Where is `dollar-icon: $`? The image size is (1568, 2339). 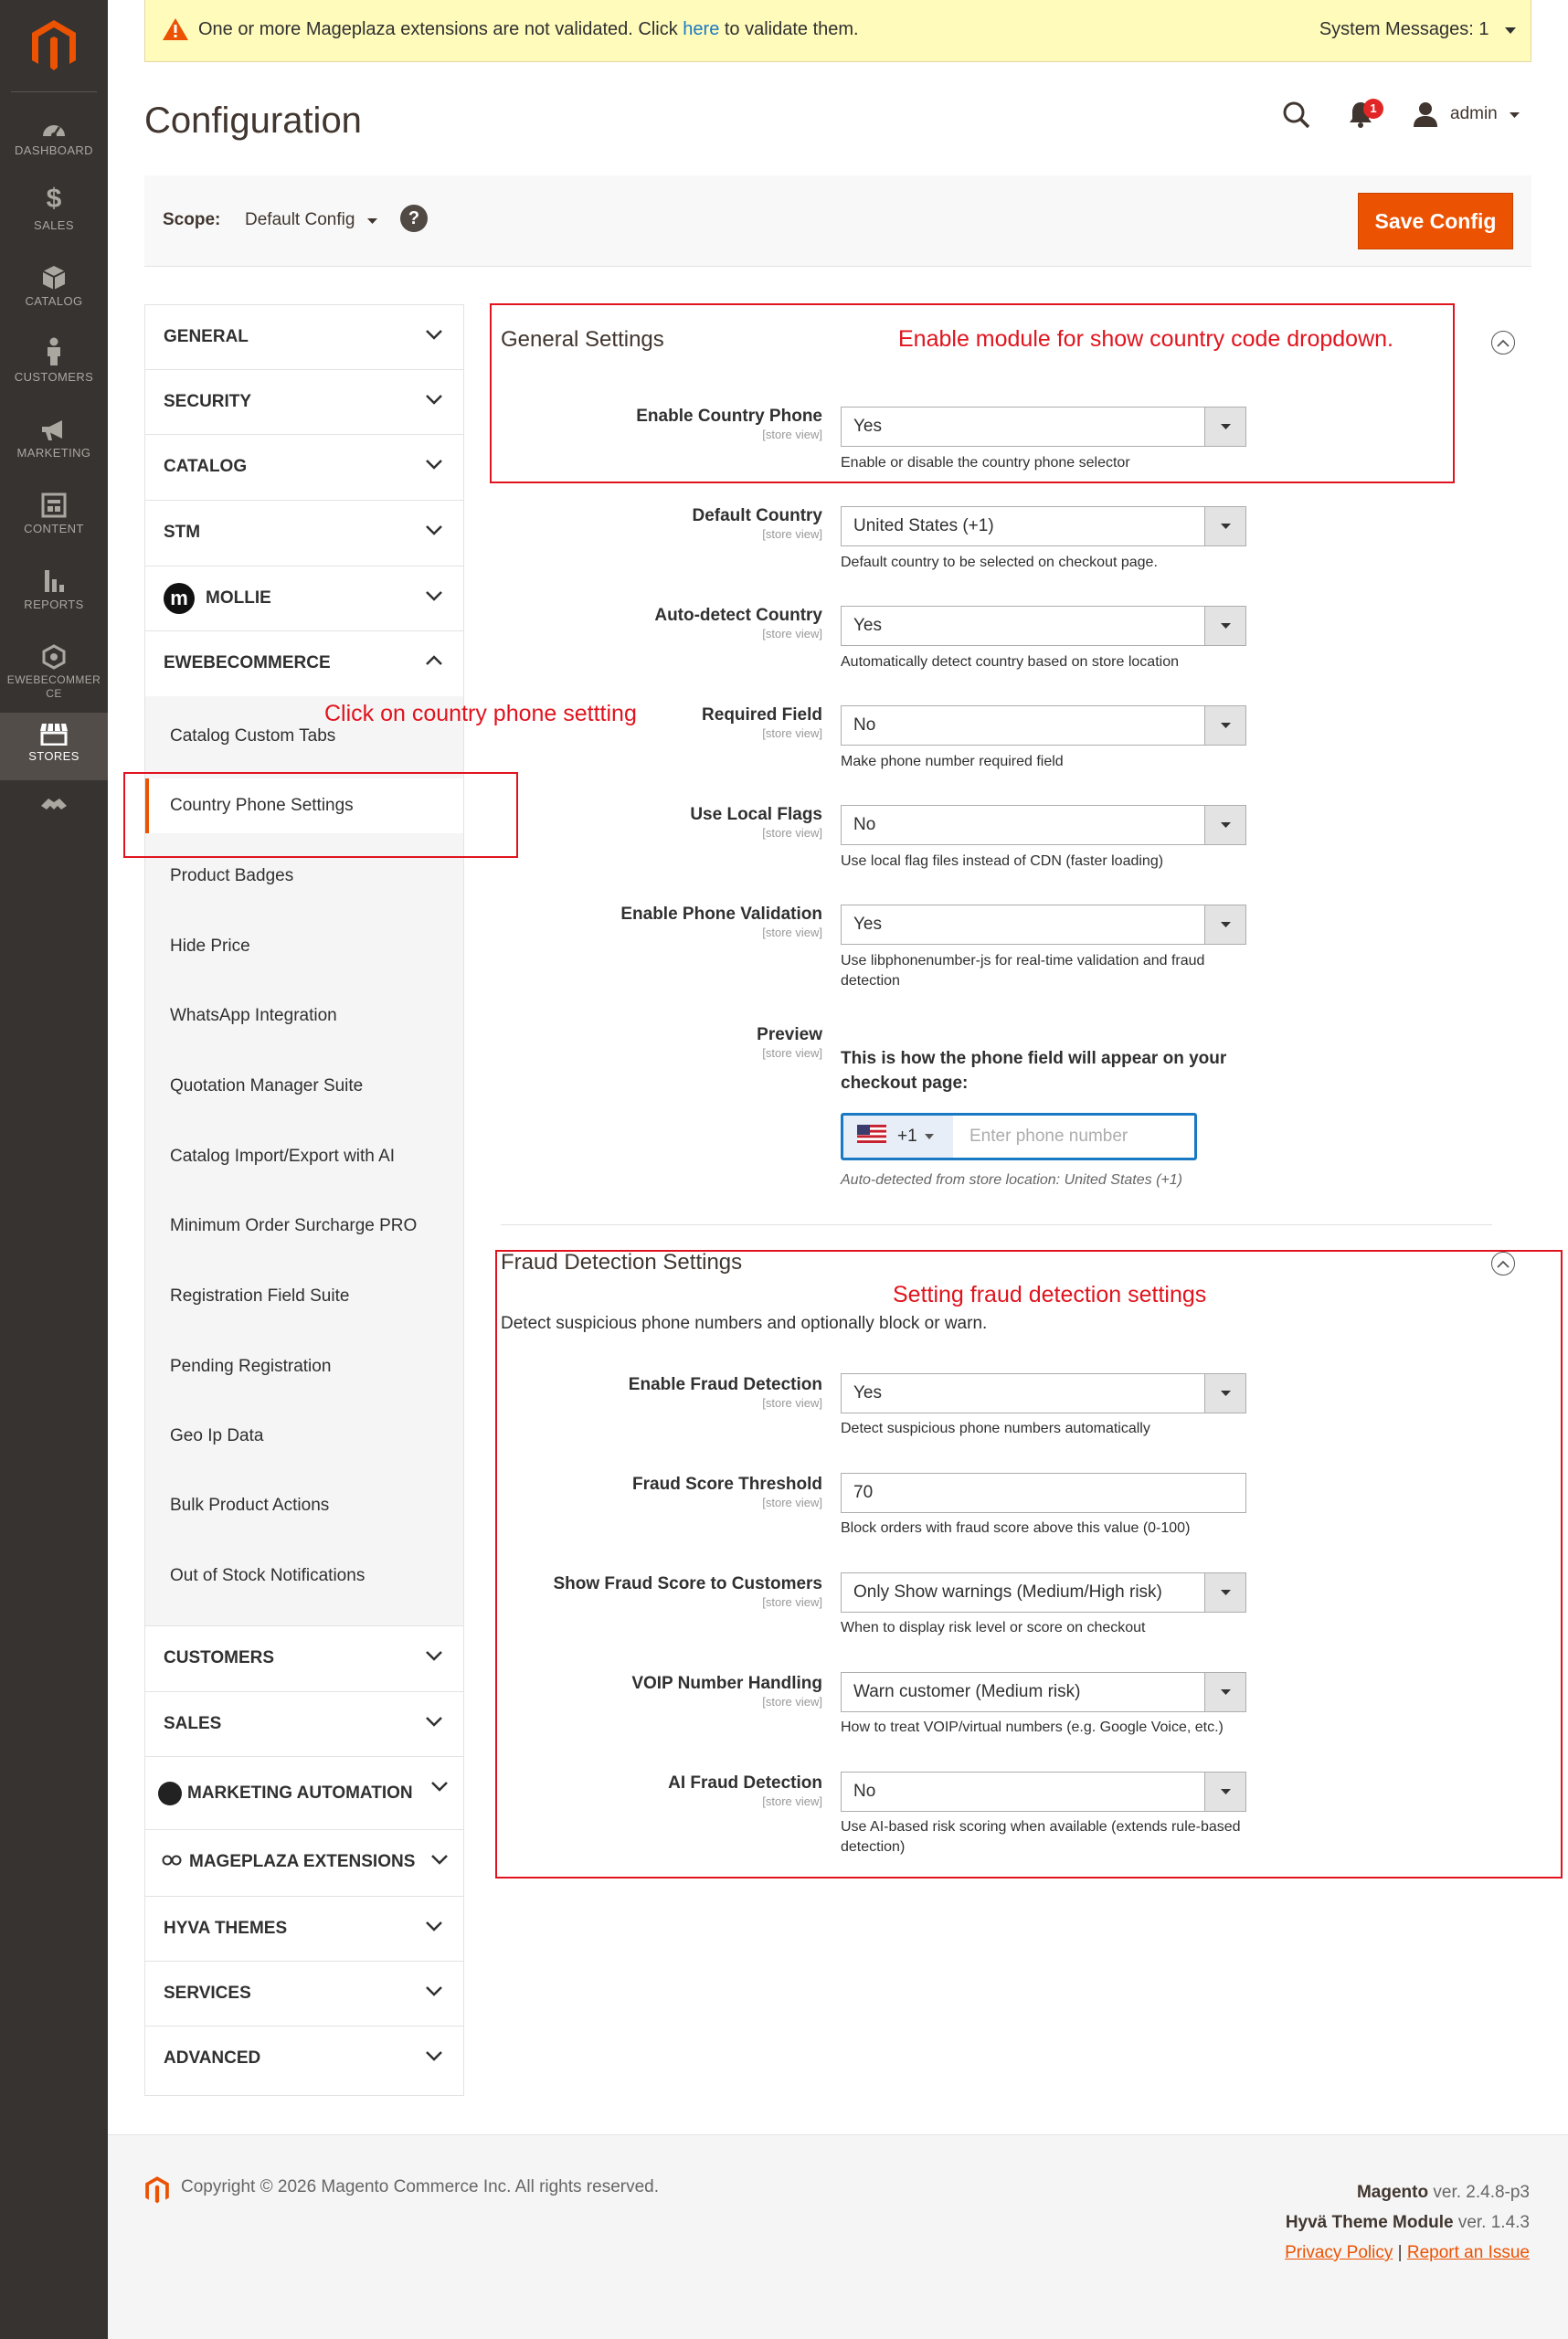
dollar-icon: $ is located at coordinates (54, 199).